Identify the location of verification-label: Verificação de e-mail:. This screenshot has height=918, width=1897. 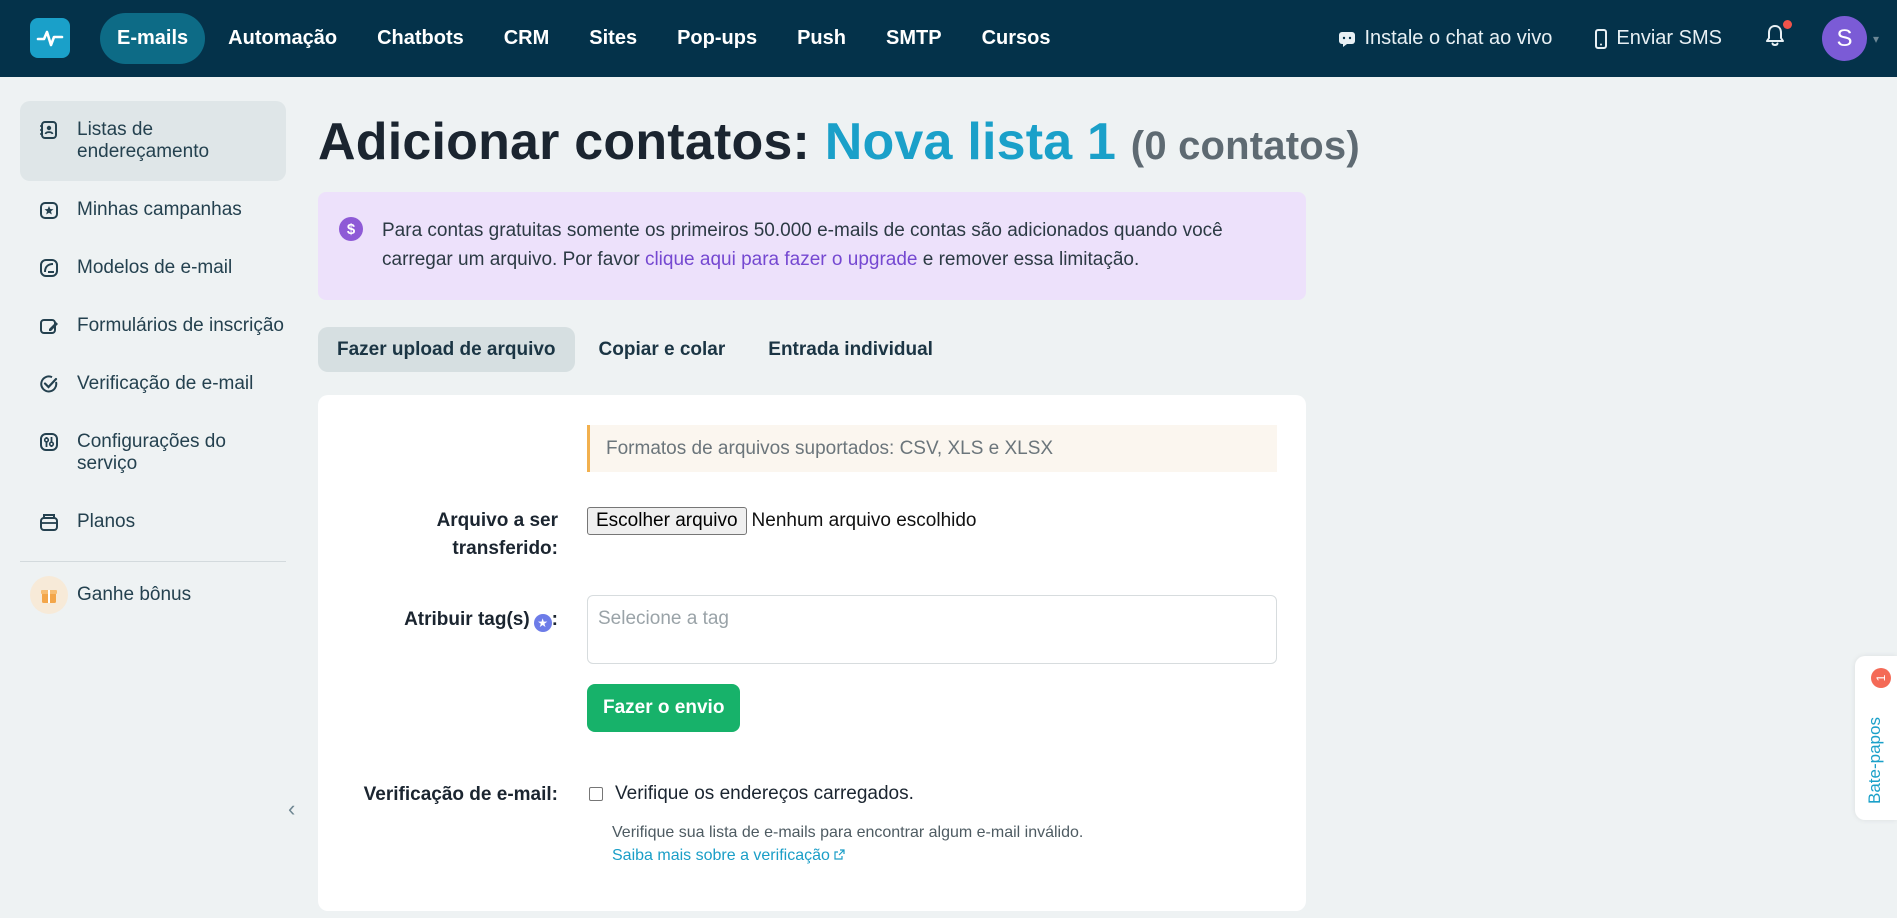
(460, 794).